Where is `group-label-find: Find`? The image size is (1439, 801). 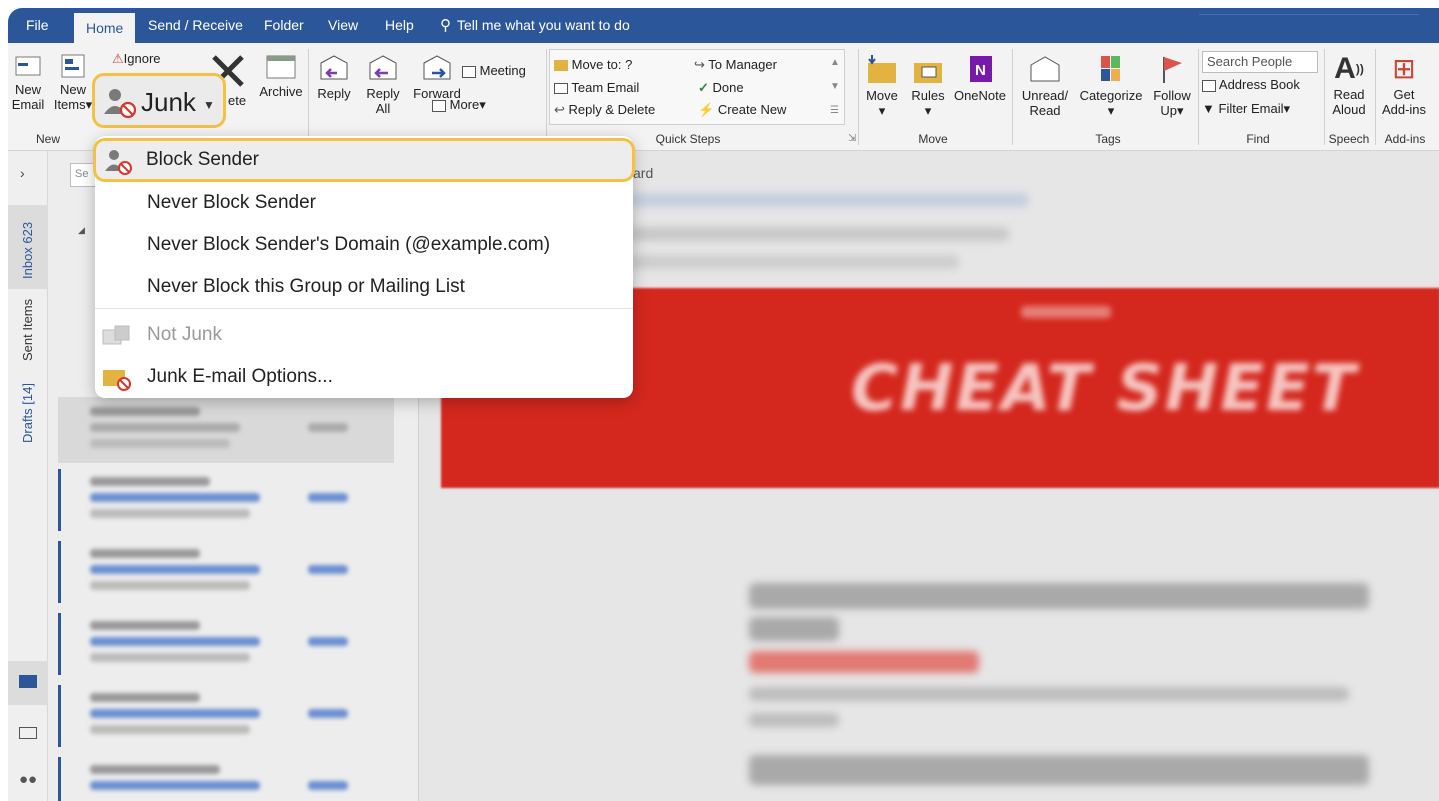
group-label-find: Find is located at coordinates (1258, 139).